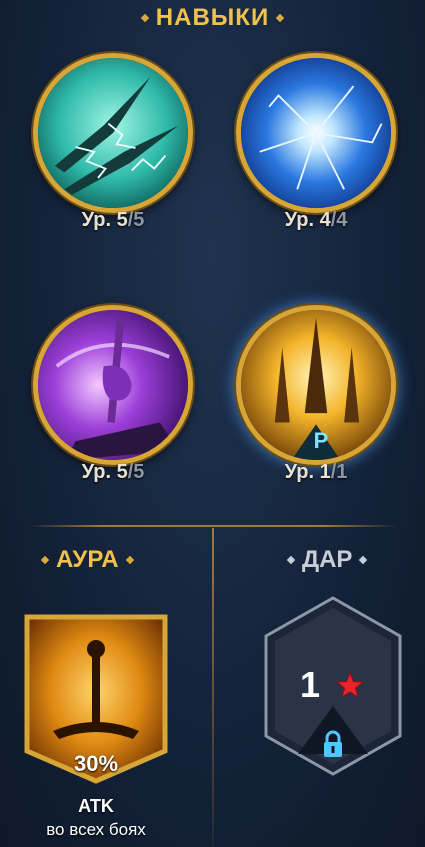 This screenshot has height=847, width=425. I want to click on aura-scope: во всех боях, so click(96, 829).